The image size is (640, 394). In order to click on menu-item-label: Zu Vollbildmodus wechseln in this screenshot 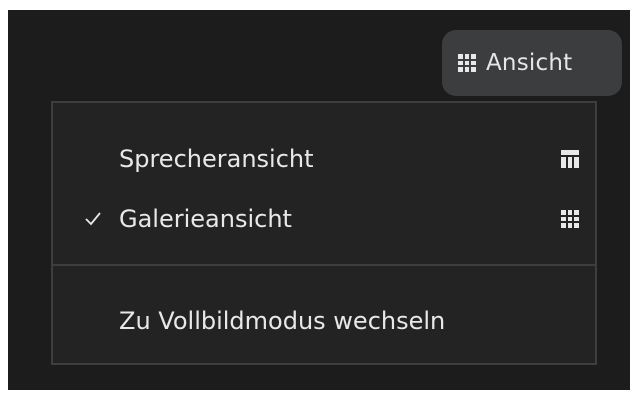, I will do `click(282, 321)`.